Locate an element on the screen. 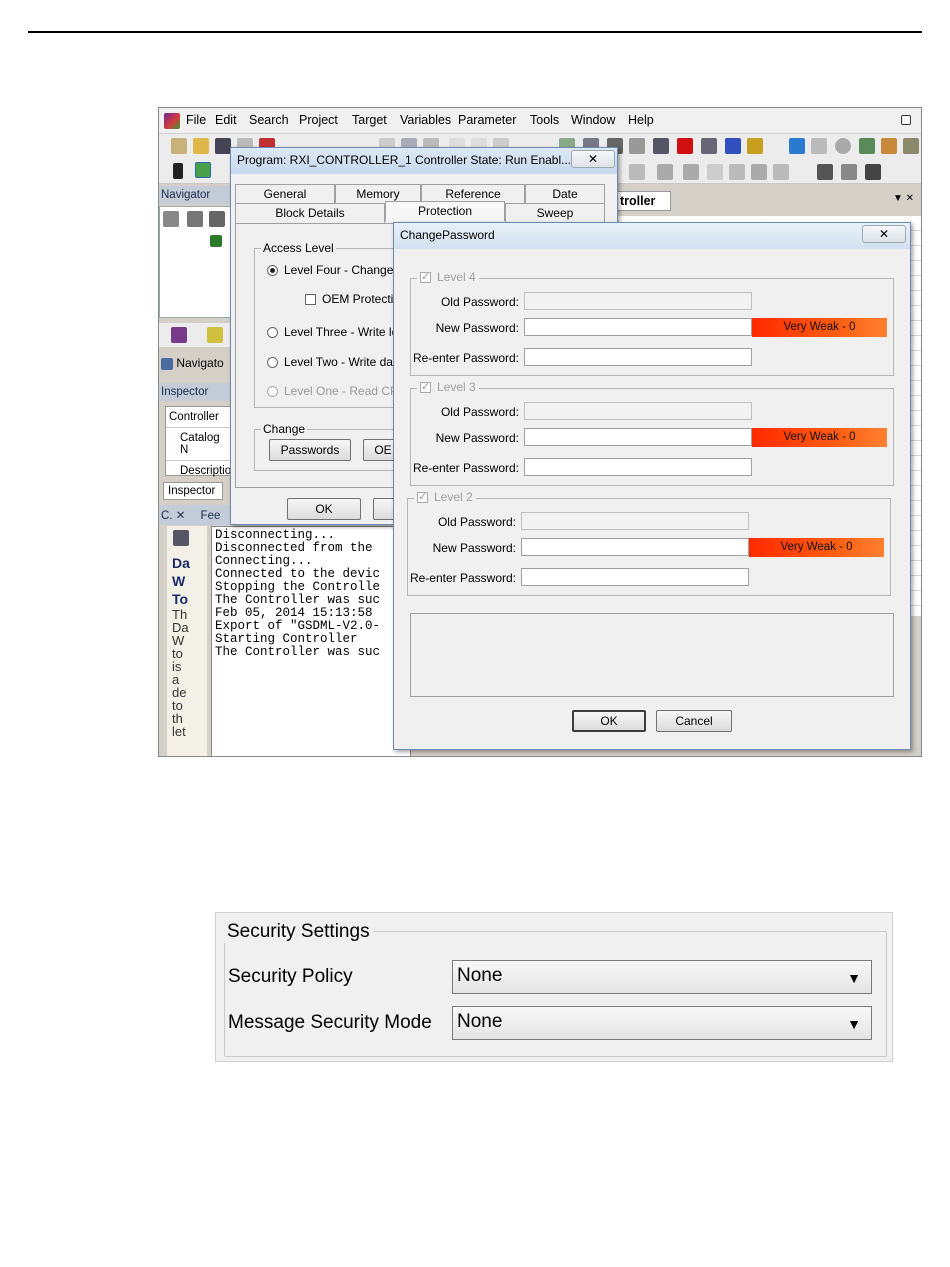 This screenshot has height=1267, width=950. level-checkbox: Level 3 is located at coordinates (448, 387).